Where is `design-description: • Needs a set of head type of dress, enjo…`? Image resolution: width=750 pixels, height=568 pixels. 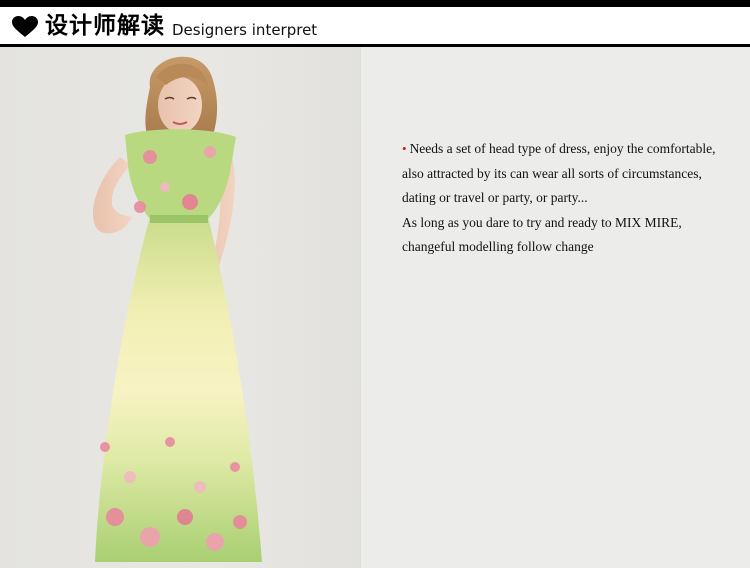 design-description: • Needs a set of head type of dress, enjo… is located at coordinates (572, 198).